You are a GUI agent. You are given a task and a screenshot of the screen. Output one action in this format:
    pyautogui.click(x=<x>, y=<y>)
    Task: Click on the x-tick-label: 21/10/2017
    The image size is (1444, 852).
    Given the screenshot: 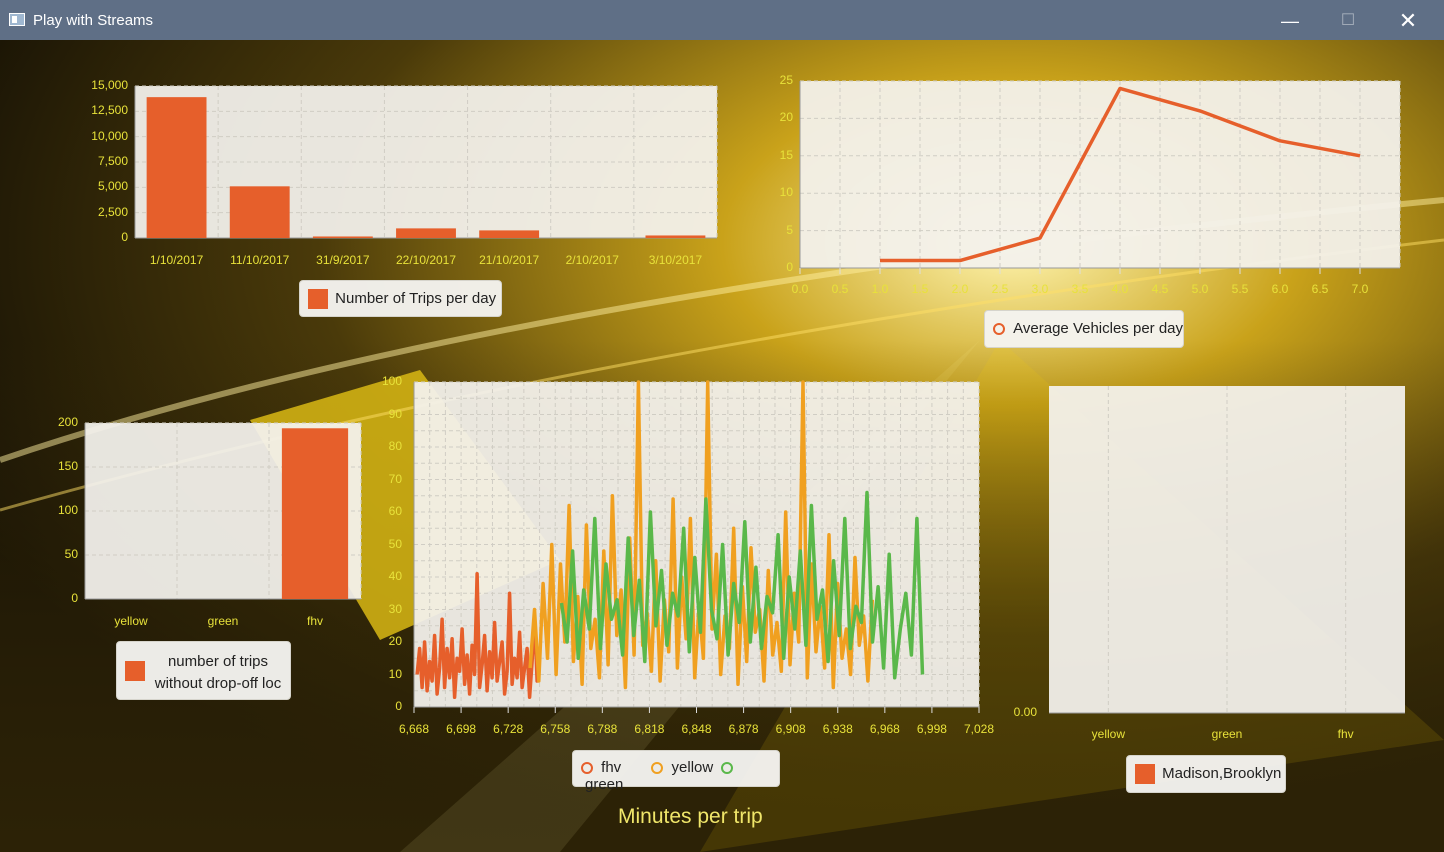 What is the action you would take?
    pyautogui.click(x=509, y=260)
    